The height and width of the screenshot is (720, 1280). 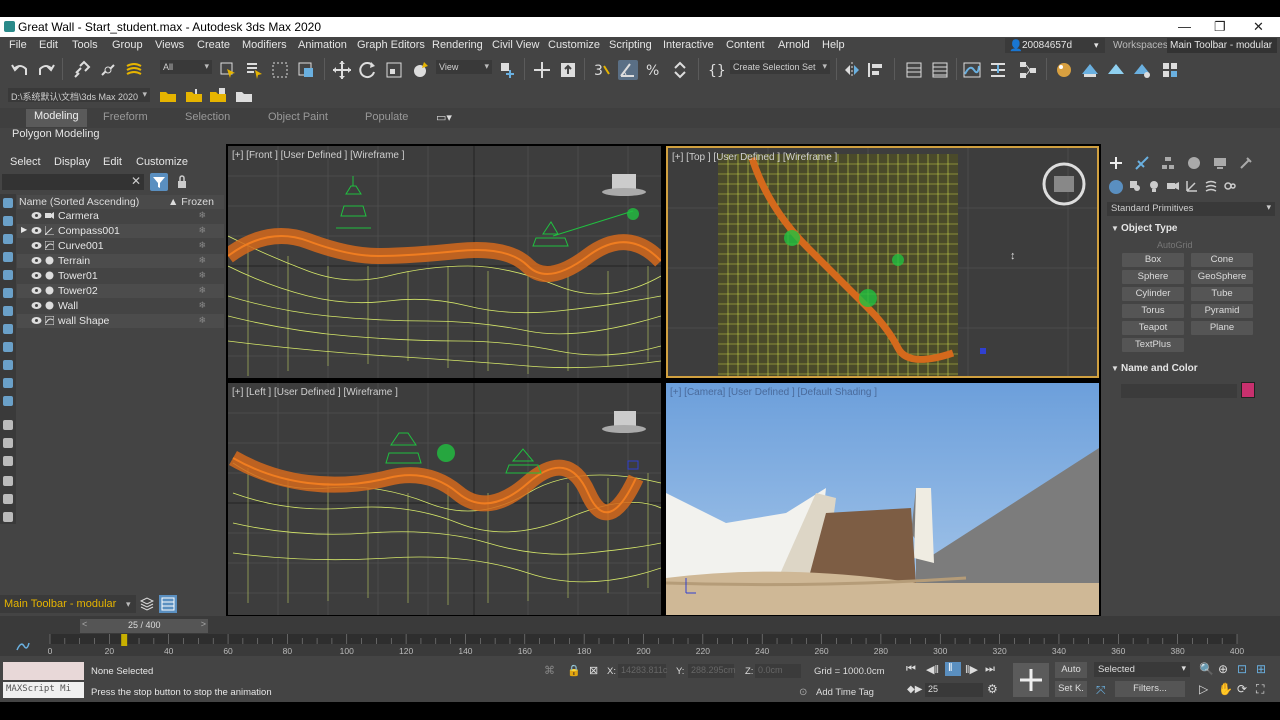 I want to click on dope-sheet-icon, so click(x=998, y=70).